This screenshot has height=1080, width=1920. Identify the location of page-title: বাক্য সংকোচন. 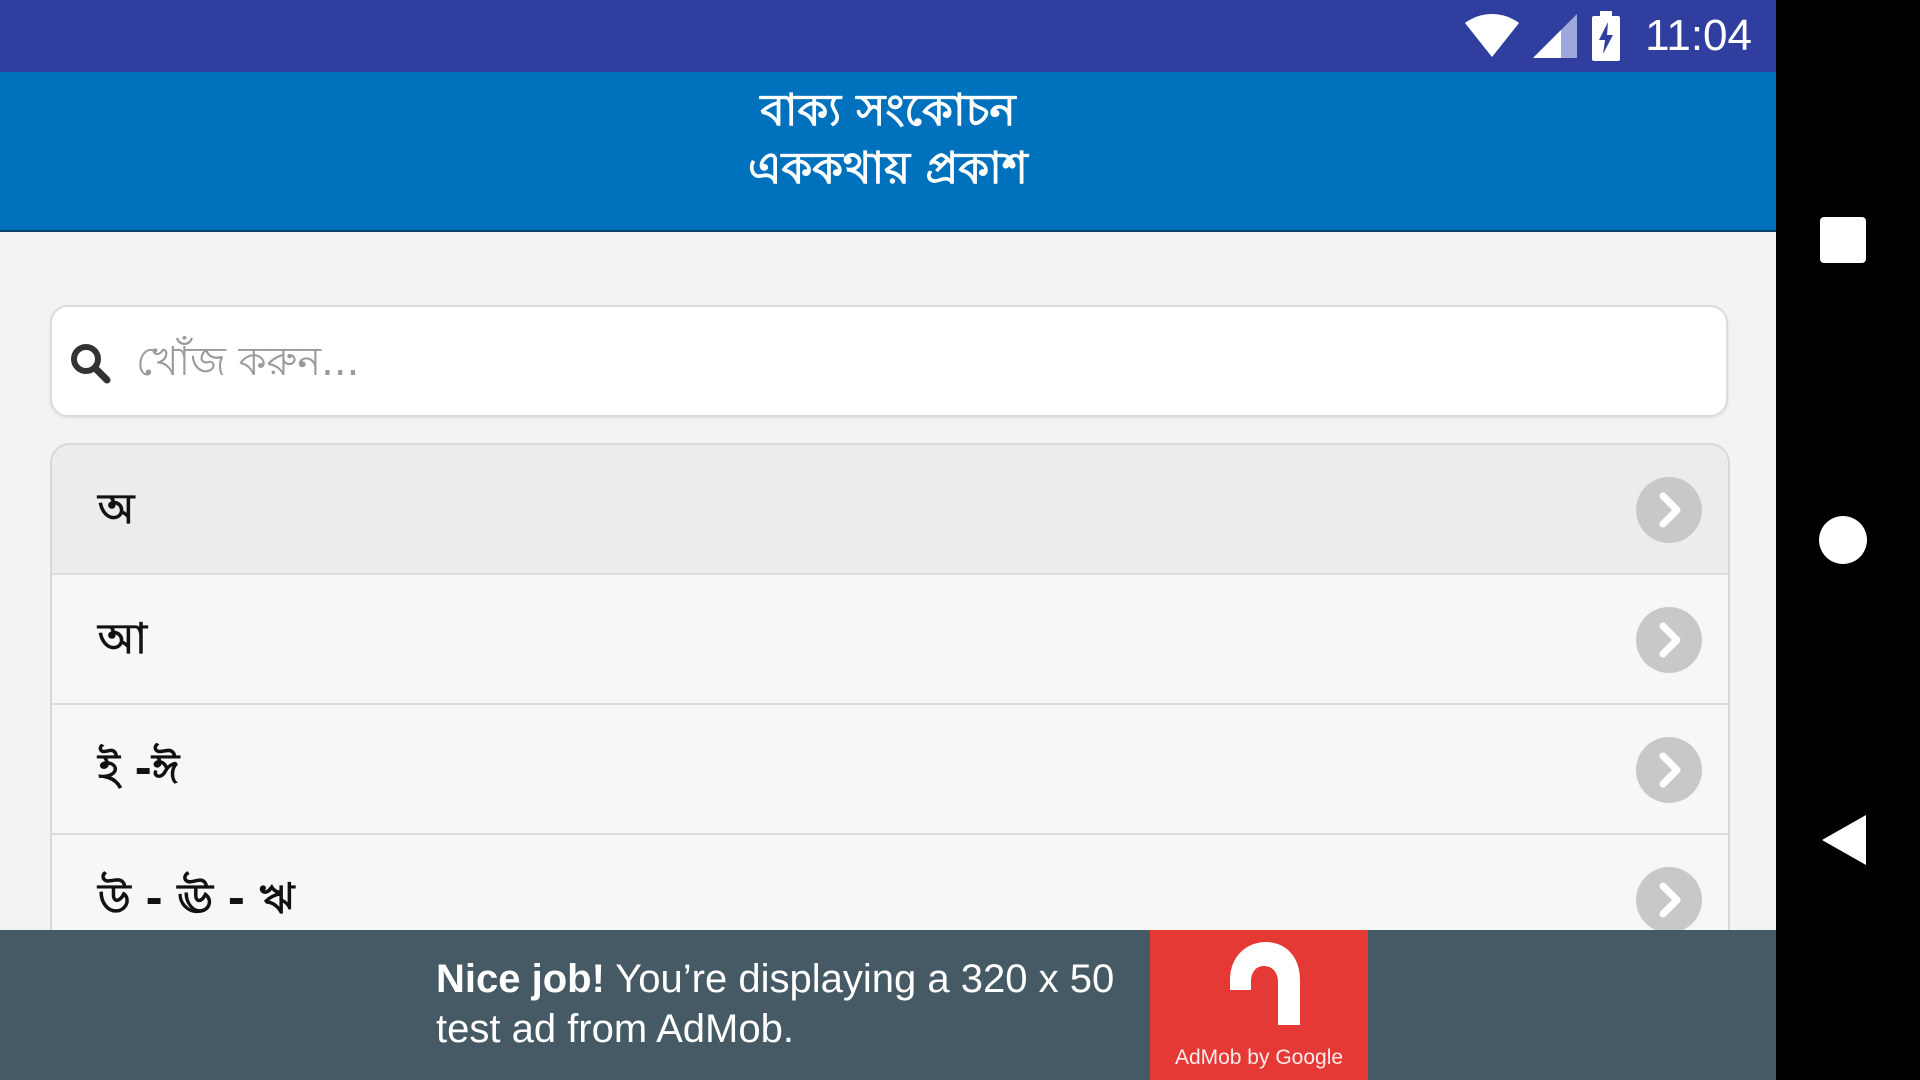
(888, 110).